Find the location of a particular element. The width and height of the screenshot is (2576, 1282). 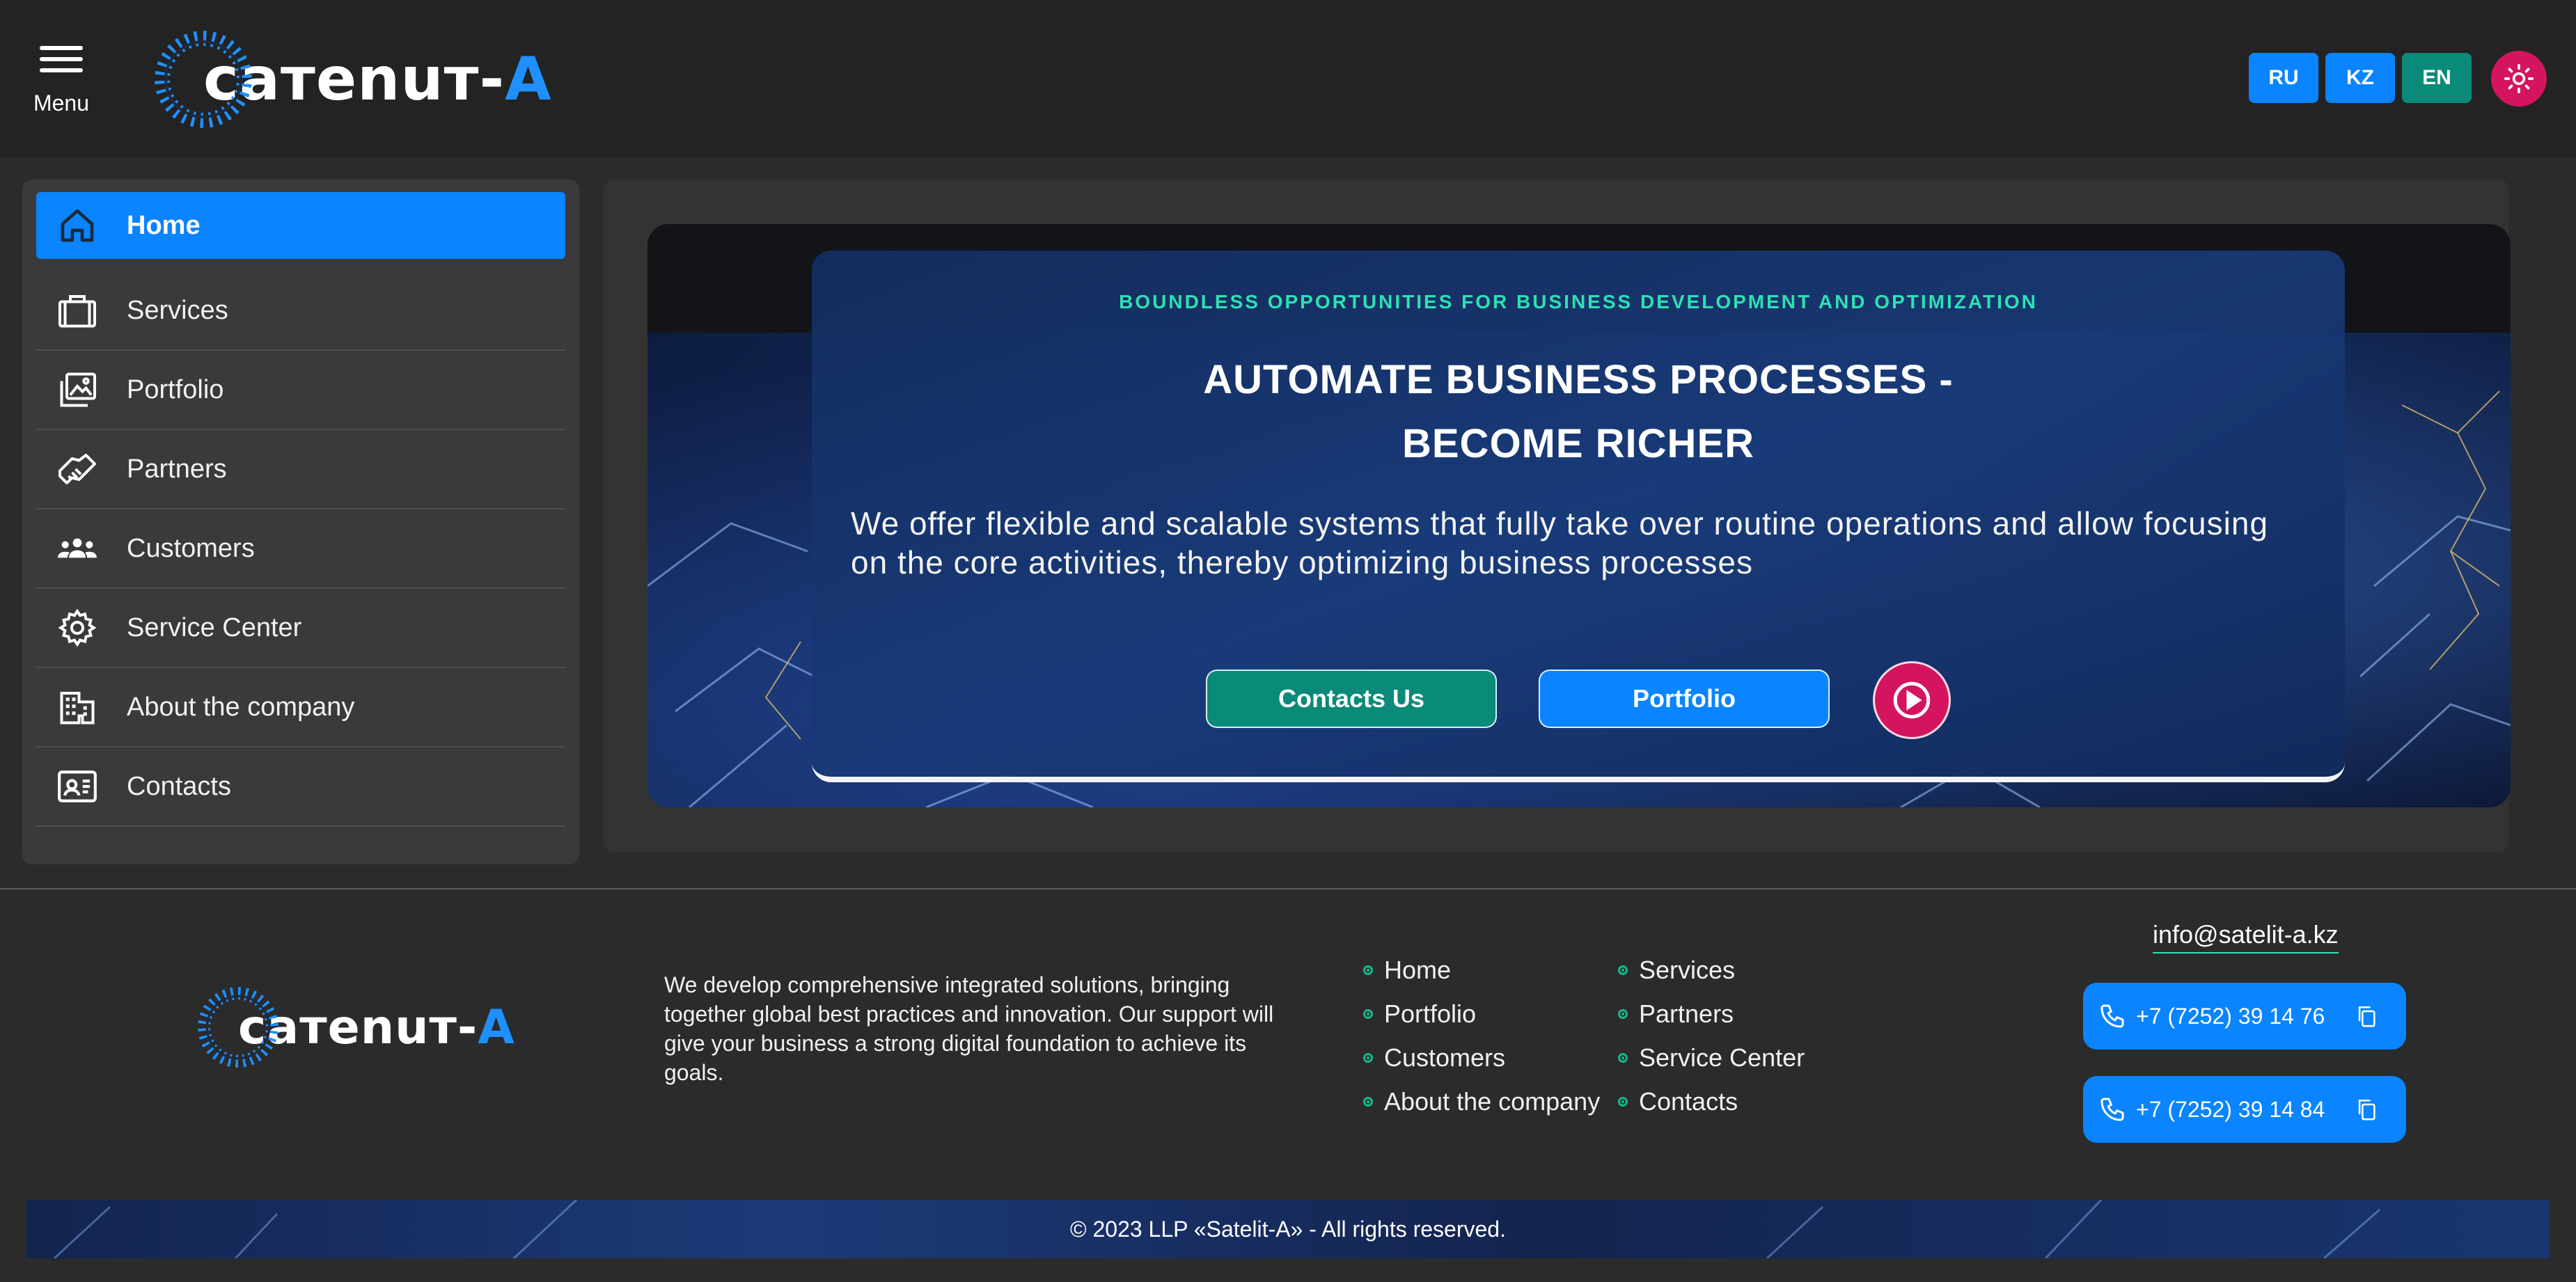

footer-link-customers: Customers is located at coordinates (1481, 1057).